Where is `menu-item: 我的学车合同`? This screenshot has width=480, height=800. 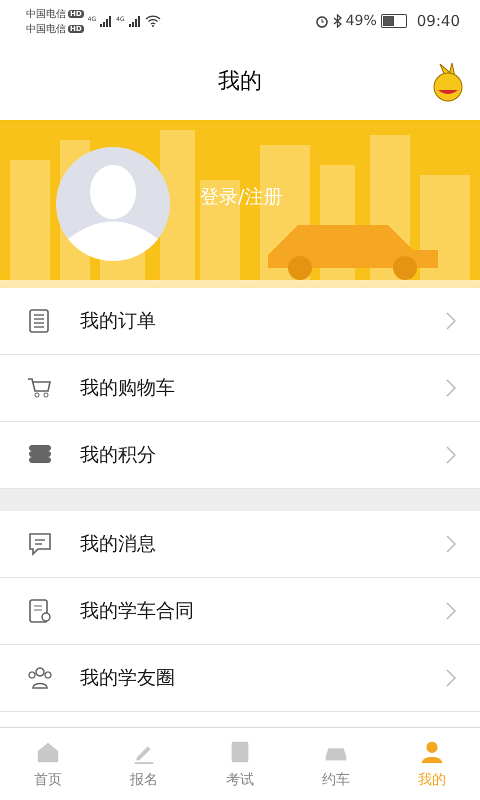 menu-item: 我的学车合同 is located at coordinates (240, 611).